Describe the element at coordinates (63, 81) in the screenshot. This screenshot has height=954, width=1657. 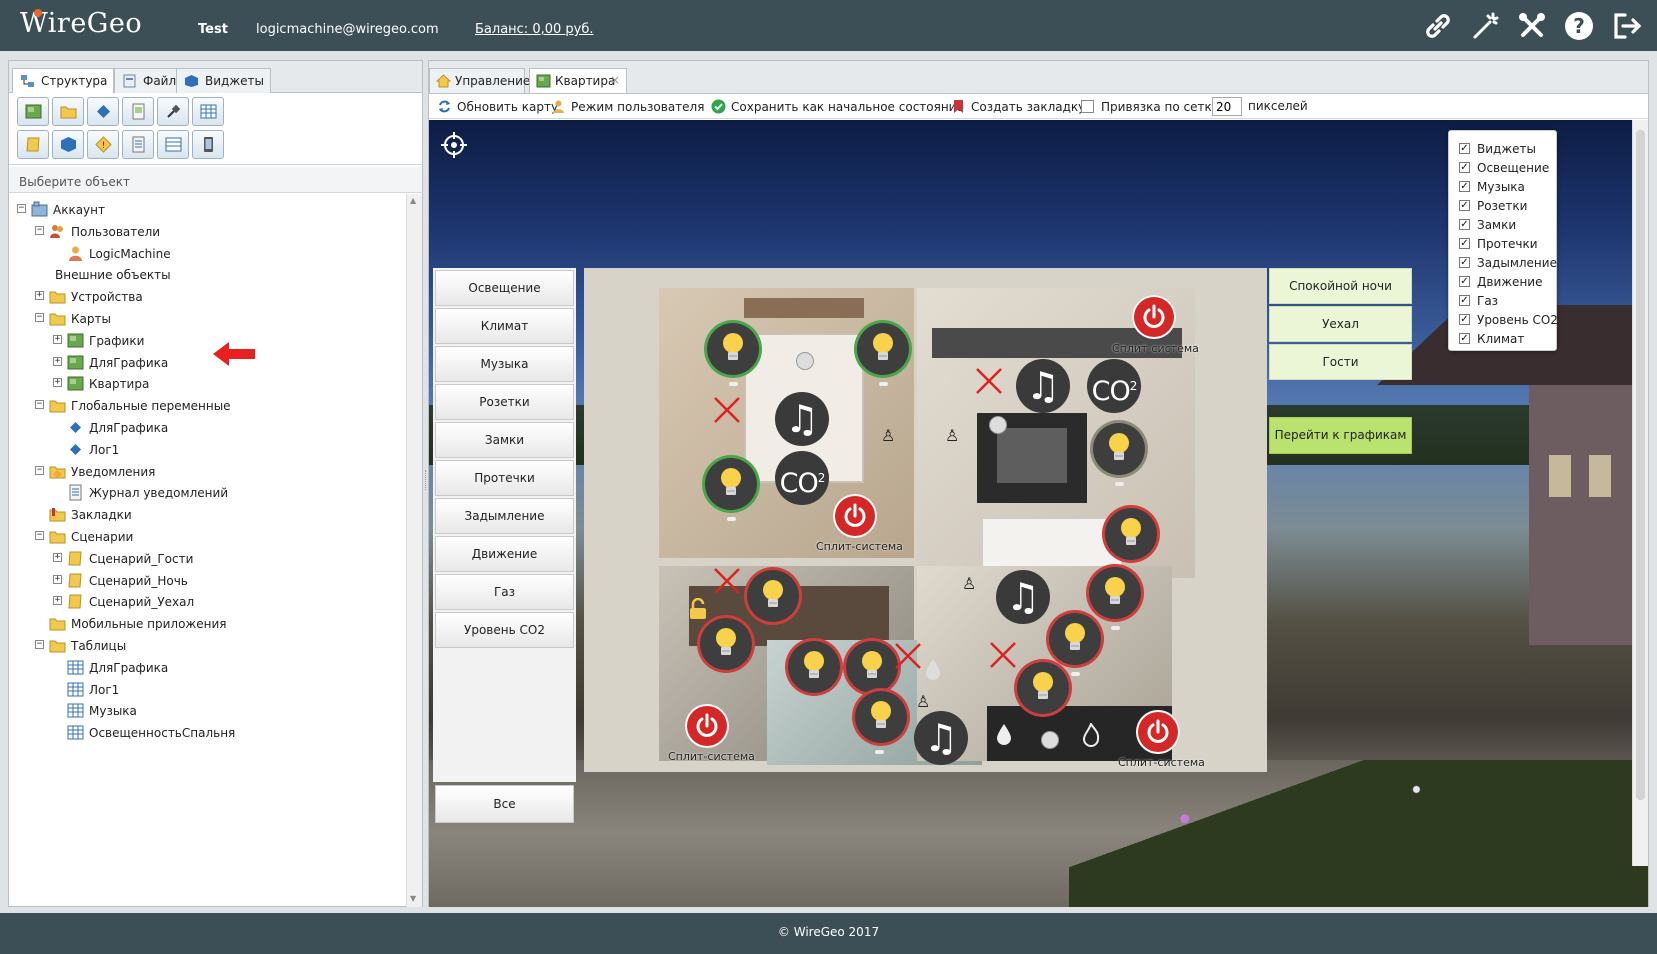
I see `tab-structure: Структура` at that location.